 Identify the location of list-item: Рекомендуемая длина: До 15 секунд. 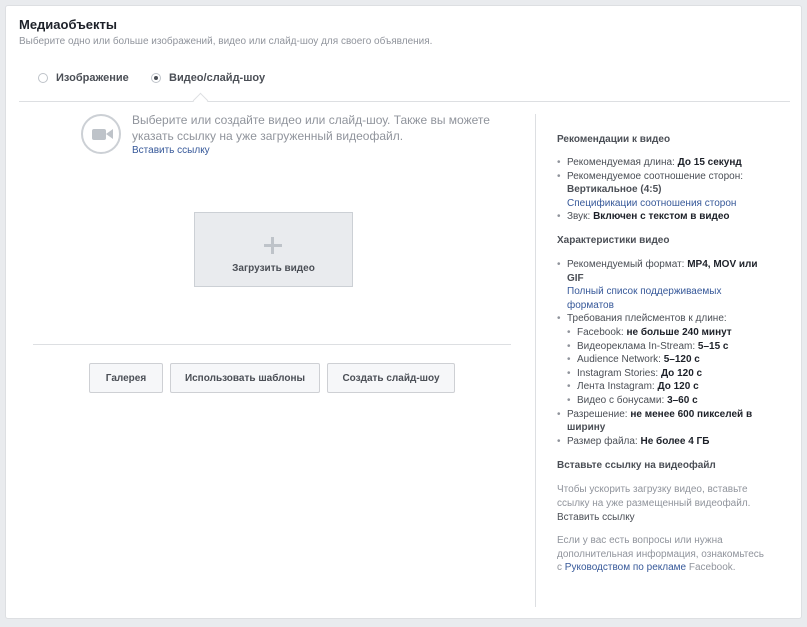
(664, 163).